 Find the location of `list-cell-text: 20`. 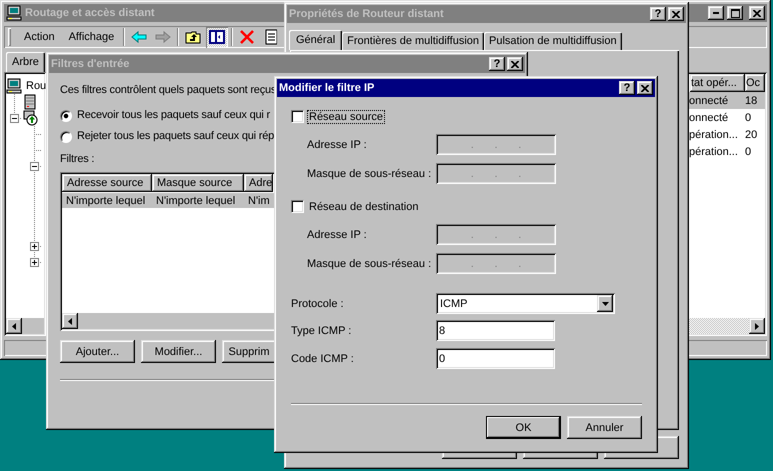

list-cell-text: 20 is located at coordinates (751, 134).